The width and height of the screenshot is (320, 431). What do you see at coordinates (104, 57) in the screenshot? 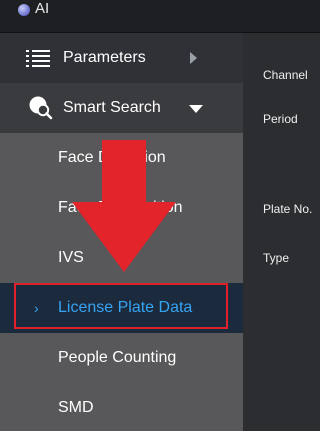
I see `sidebar-item-label: Parameters` at bounding box center [104, 57].